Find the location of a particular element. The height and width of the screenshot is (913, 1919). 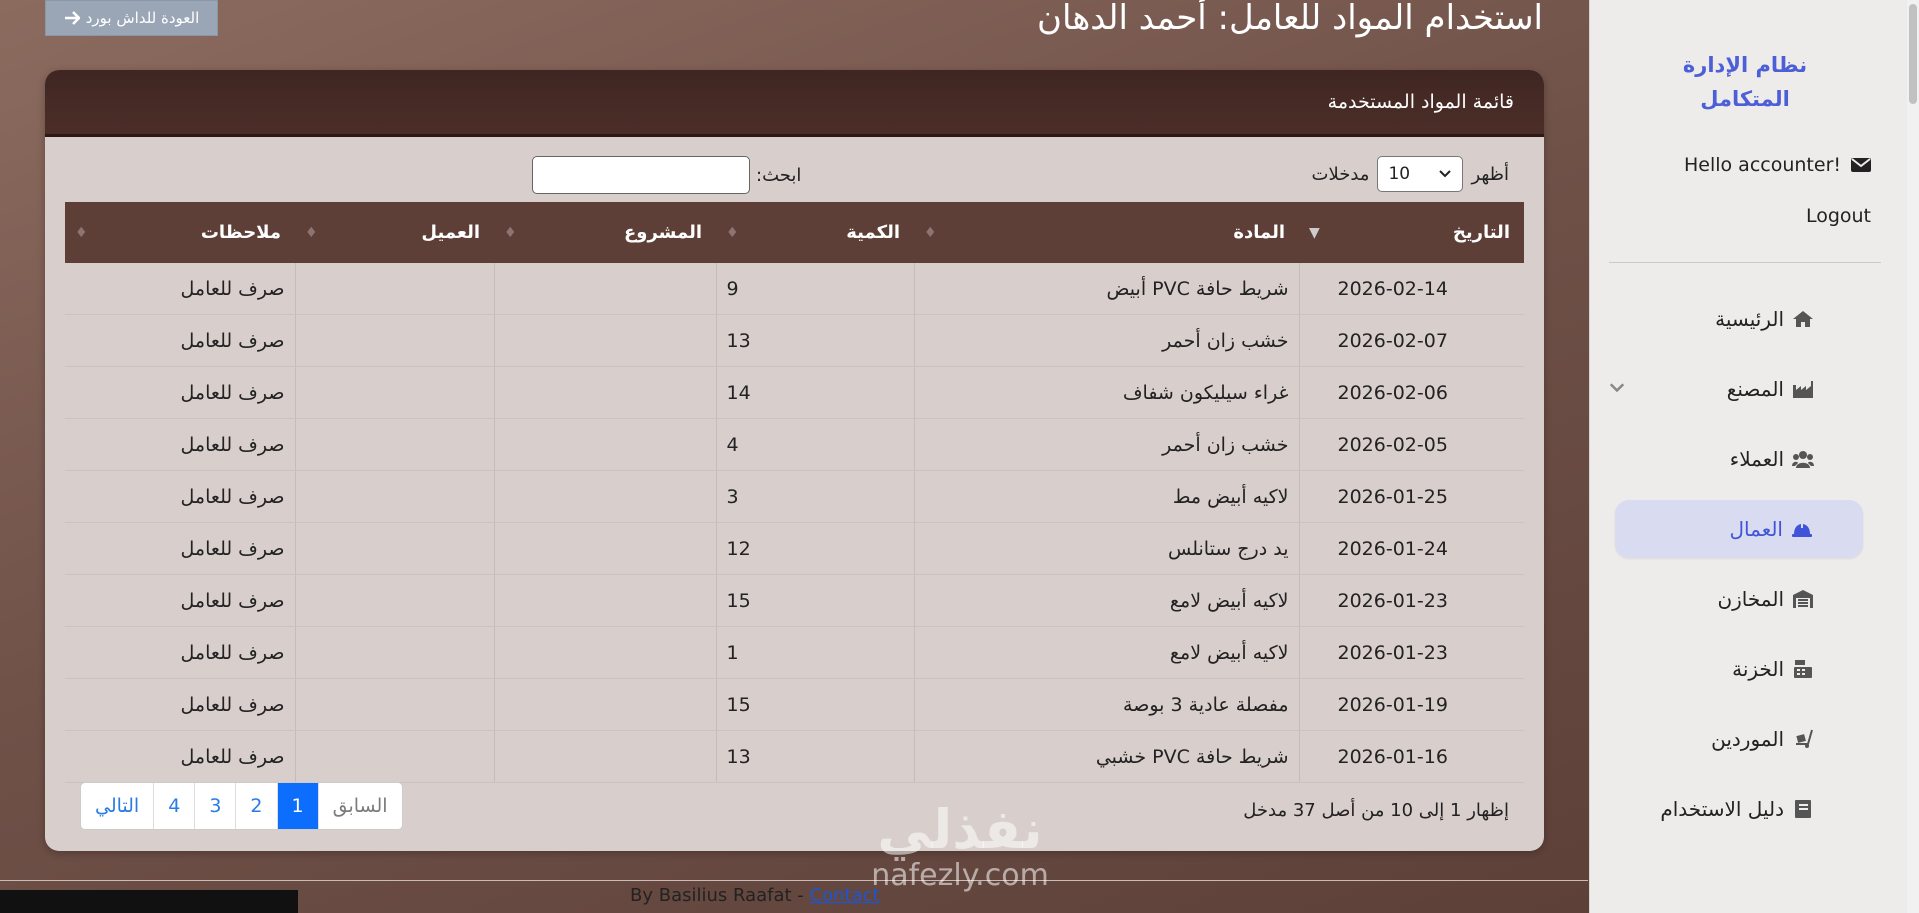

cell-date: 2026-02-07 is located at coordinates (1411, 340).